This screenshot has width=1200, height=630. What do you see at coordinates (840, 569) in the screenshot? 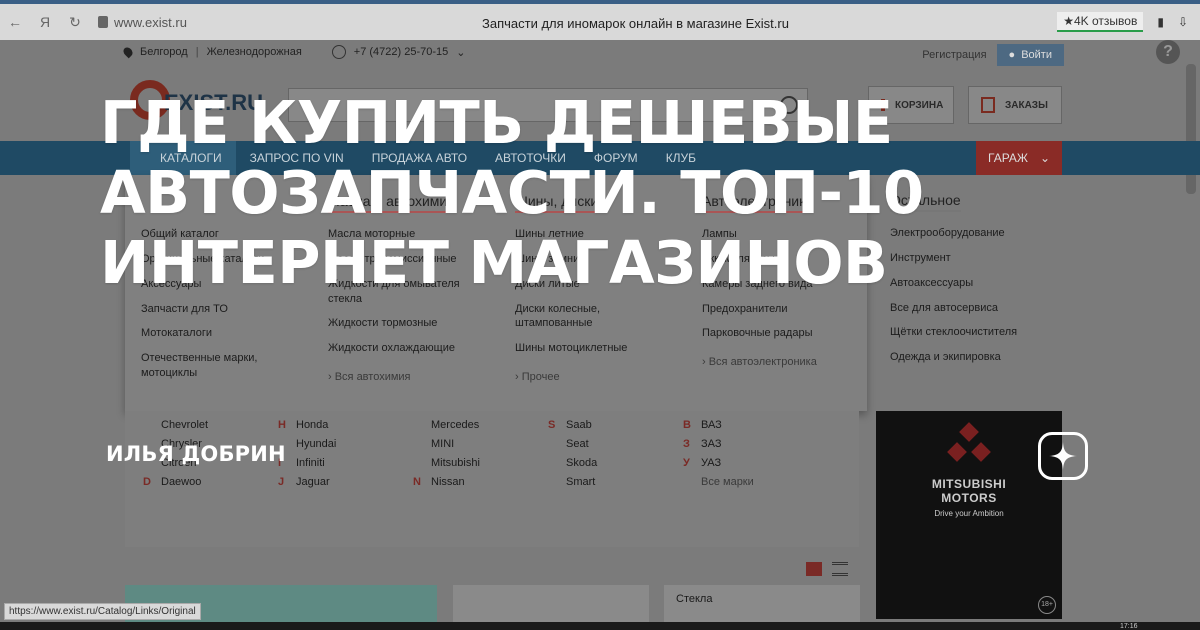
I see `list-view-icon` at bounding box center [840, 569].